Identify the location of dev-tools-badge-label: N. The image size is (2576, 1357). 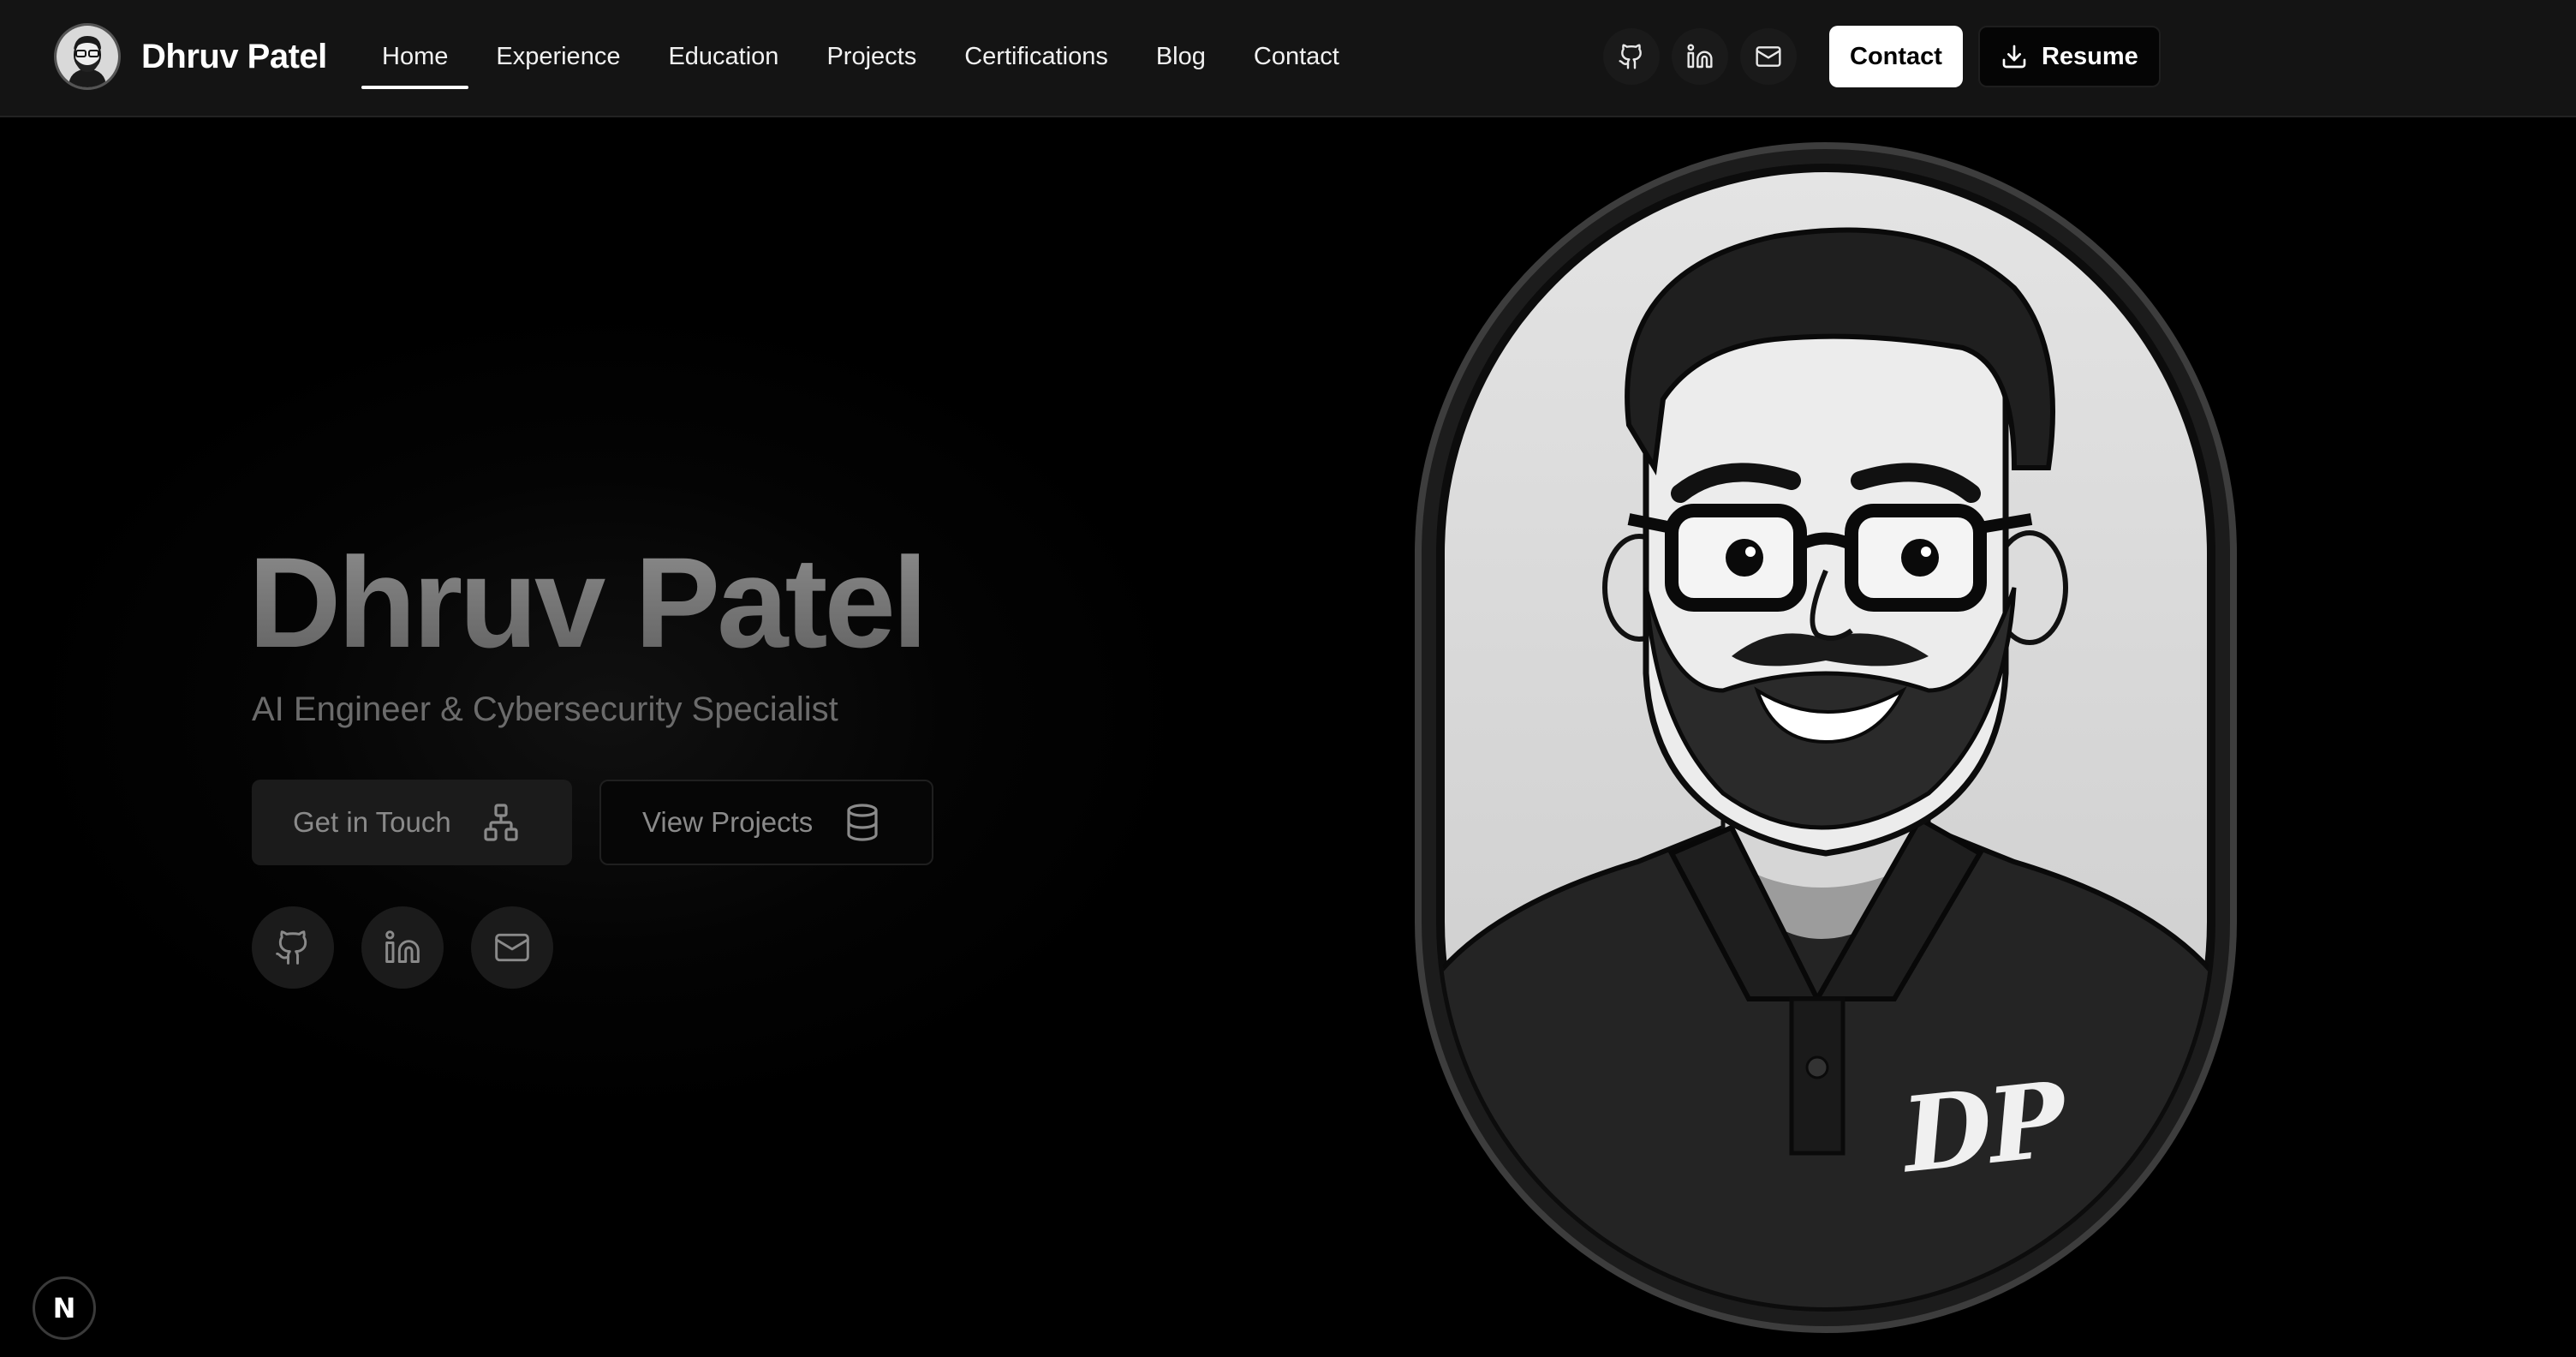
(64, 1308).